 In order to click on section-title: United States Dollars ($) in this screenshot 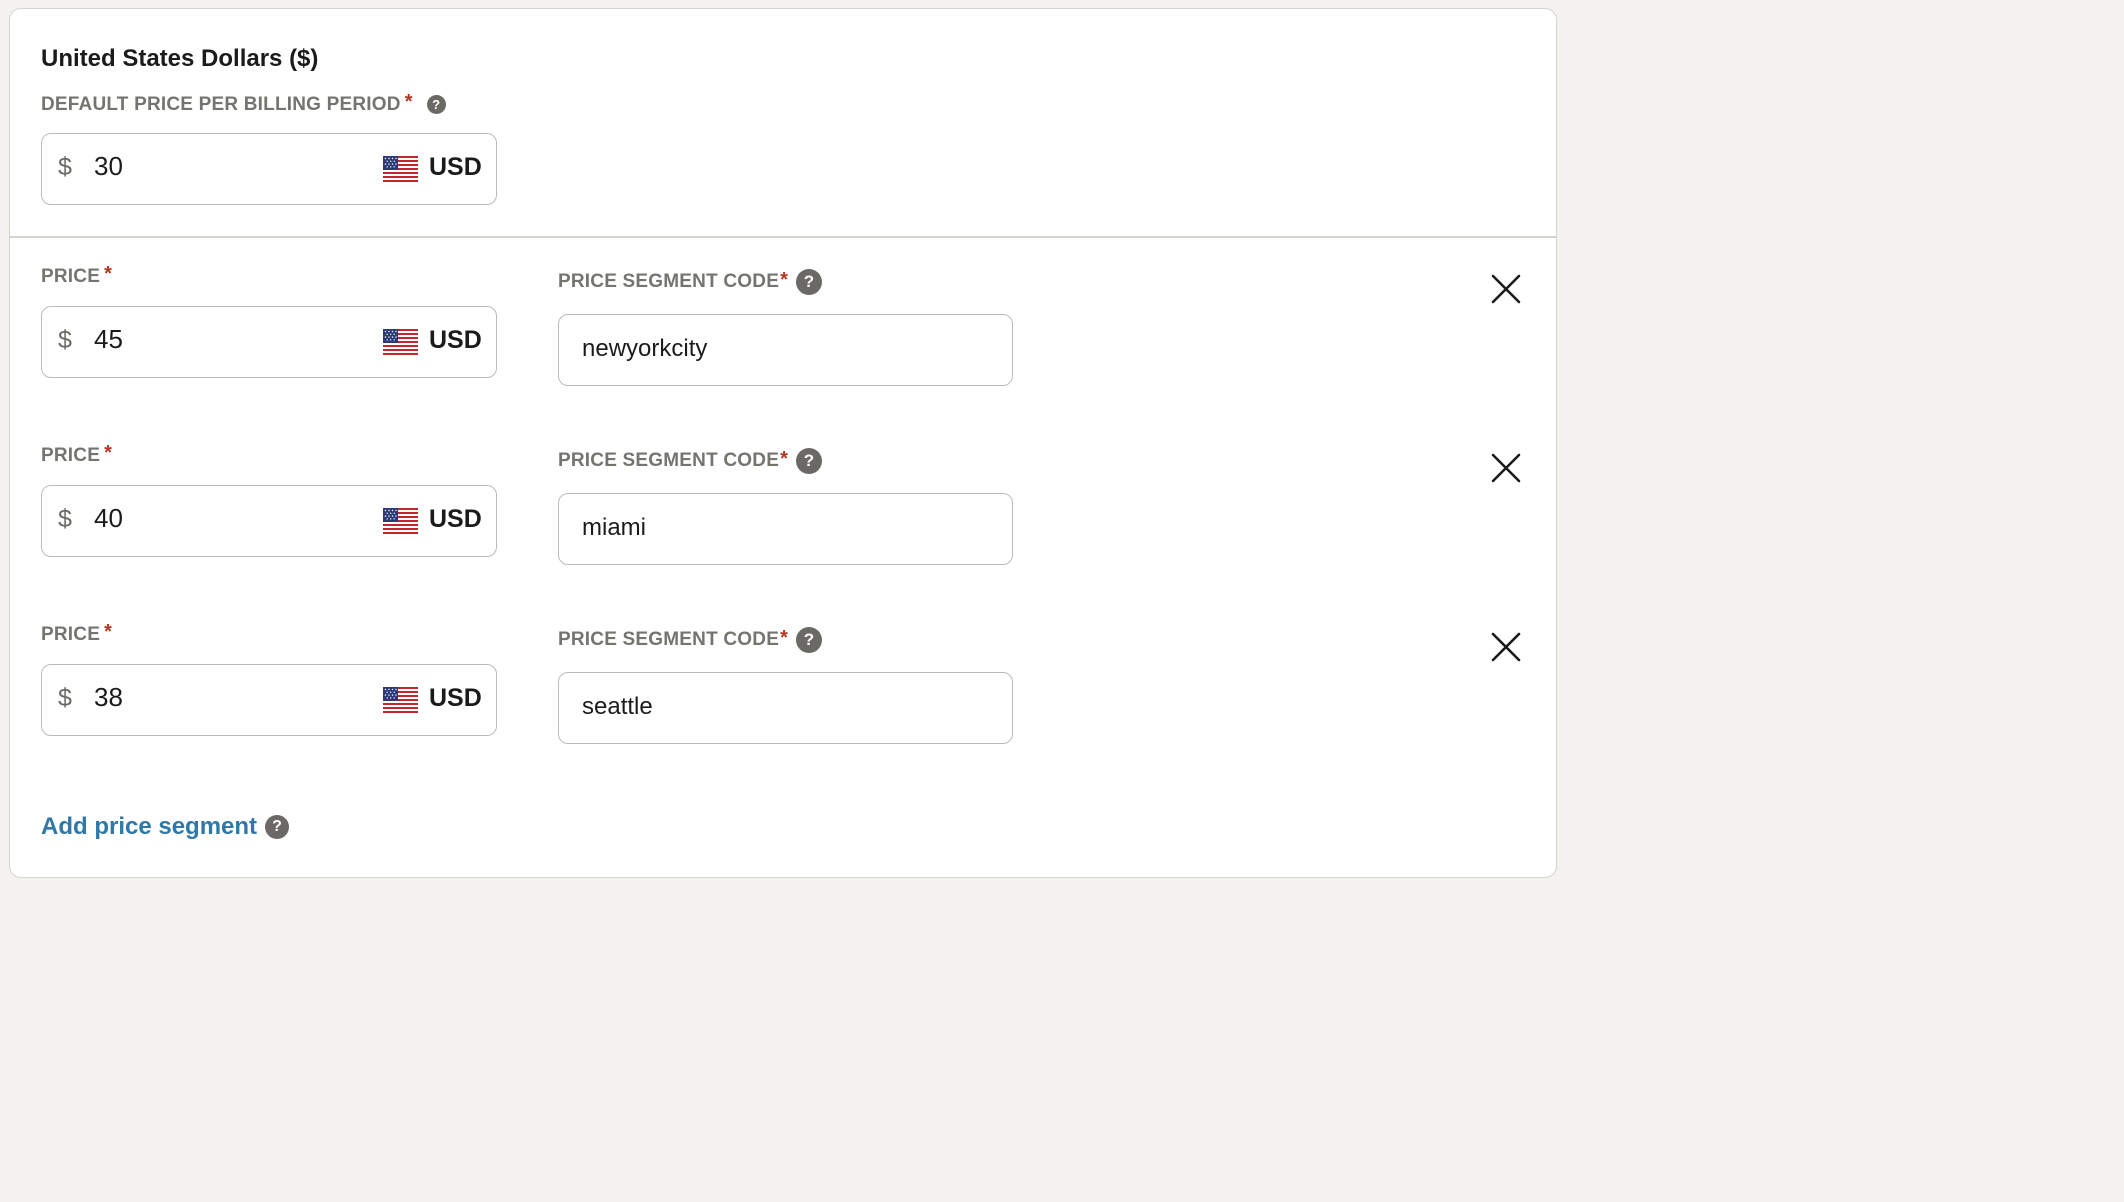, I will do `click(180, 58)`.